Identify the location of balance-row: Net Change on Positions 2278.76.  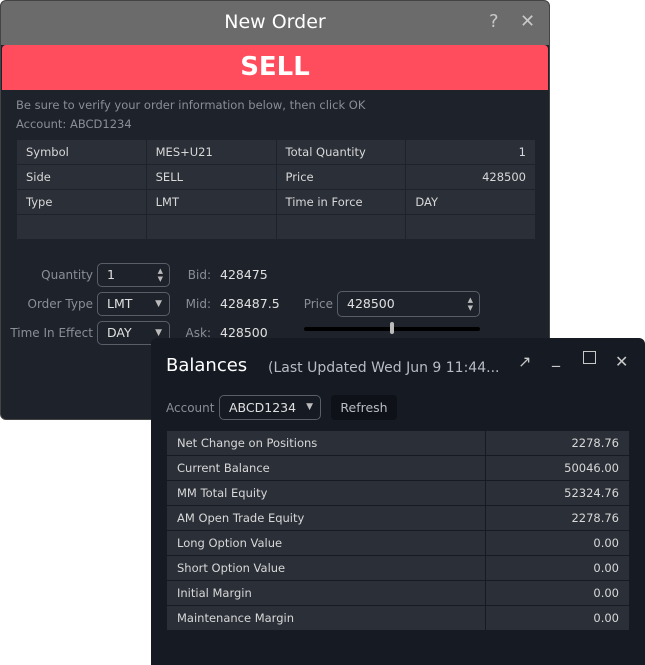
(398, 443).